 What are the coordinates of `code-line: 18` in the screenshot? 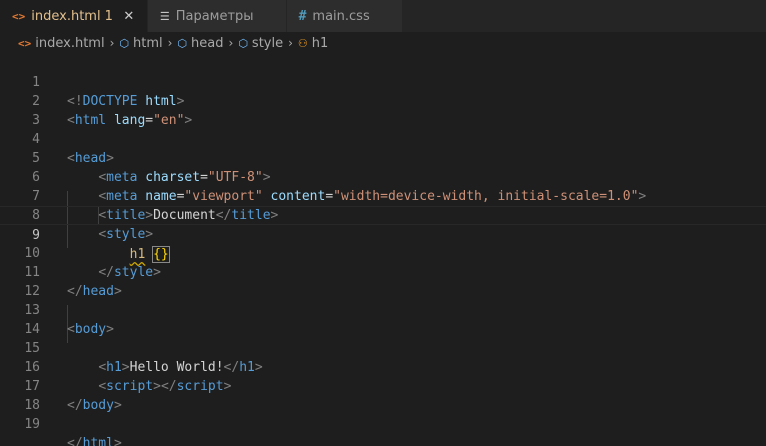 It's located at (383, 395).